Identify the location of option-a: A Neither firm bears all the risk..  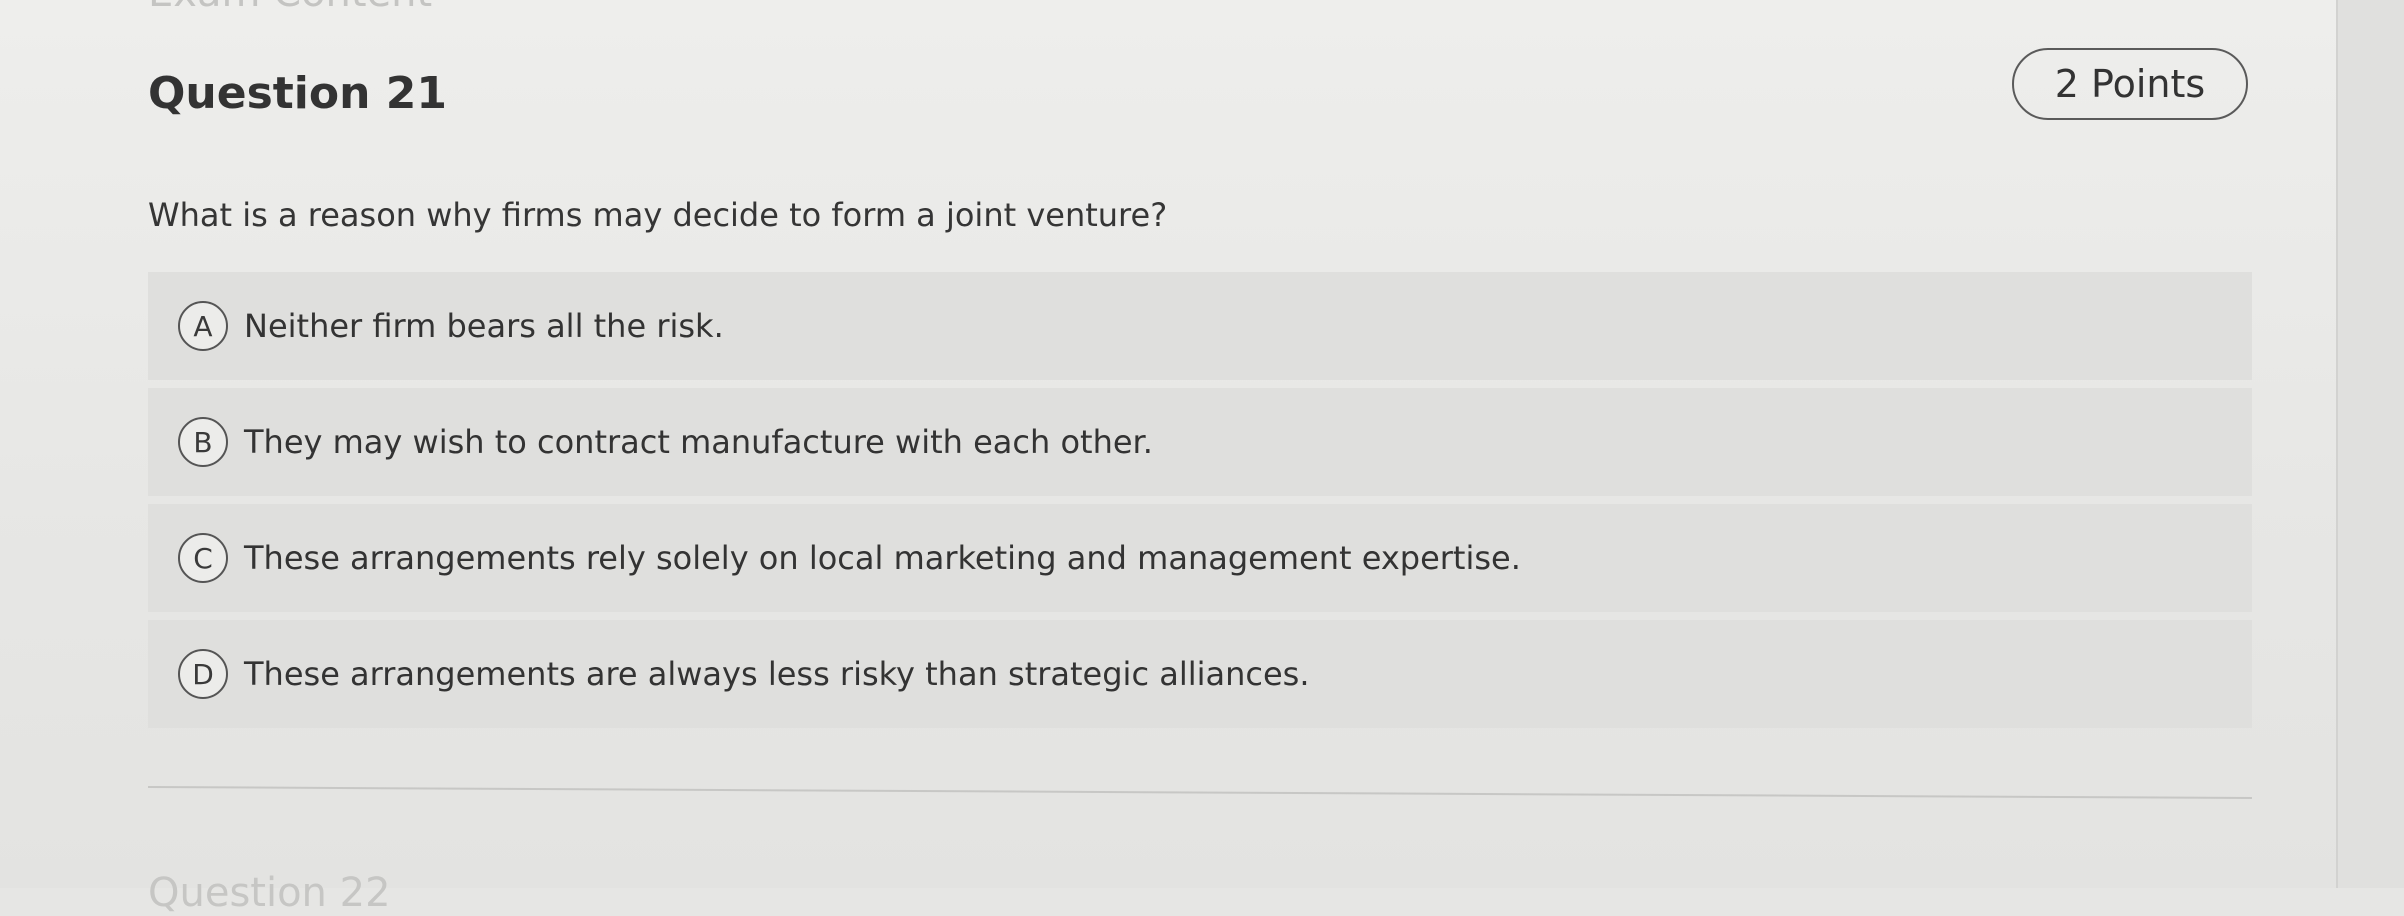
(1200, 326).